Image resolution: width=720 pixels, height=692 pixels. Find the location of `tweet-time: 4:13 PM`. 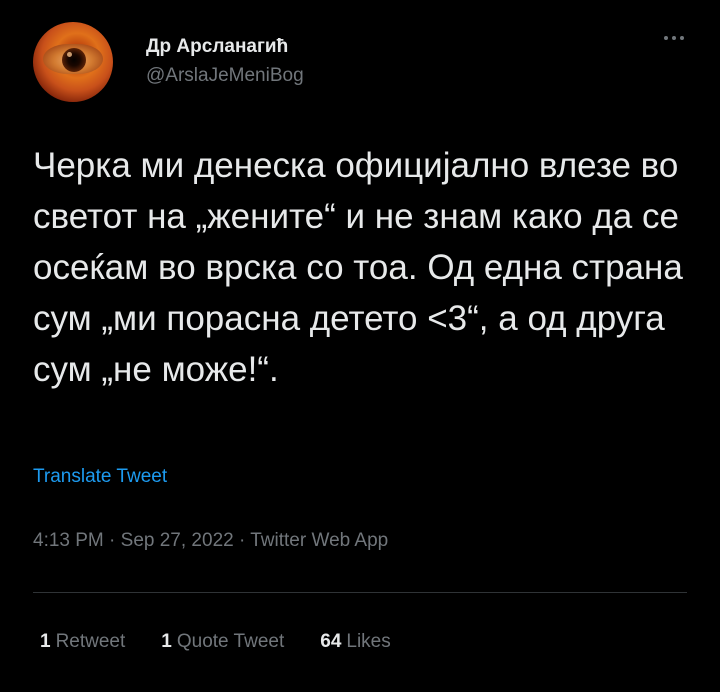

tweet-time: 4:13 PM is located at coordinates (68, 540).